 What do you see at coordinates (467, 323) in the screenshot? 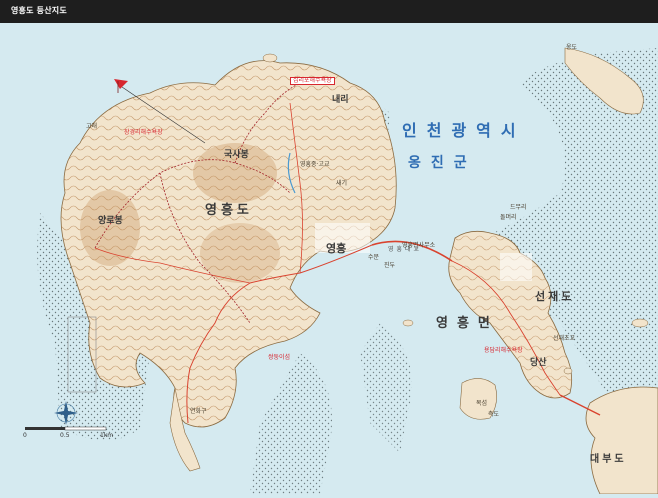
I see `label-yeongheung-myeon: 영흥면` at bounding box center [467, 323].